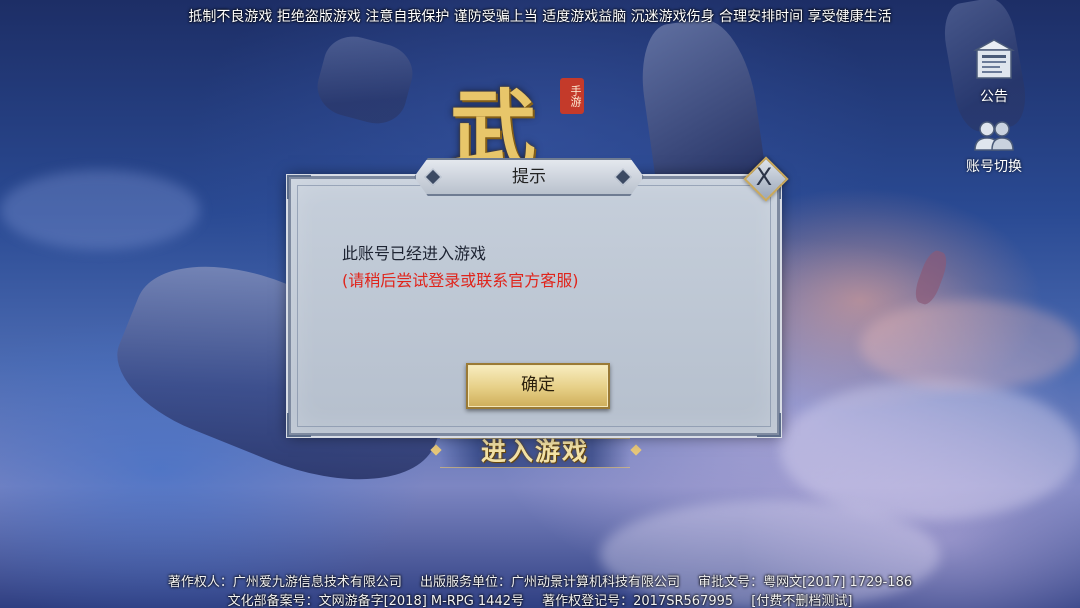 This screenshot has width=1080, height=608. Describe the element at coordinates (994, 97) in the screenshot. I see `notice-button-label: 公告` at that location.